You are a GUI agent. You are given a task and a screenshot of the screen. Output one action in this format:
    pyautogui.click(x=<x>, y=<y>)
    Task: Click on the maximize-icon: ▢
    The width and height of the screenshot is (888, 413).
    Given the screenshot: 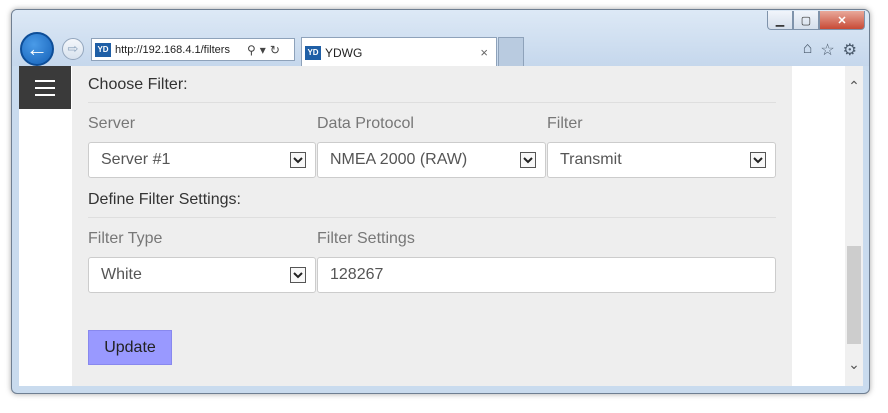 What is the action you would take?
    pyautogui.click(x=806, y=20)
    